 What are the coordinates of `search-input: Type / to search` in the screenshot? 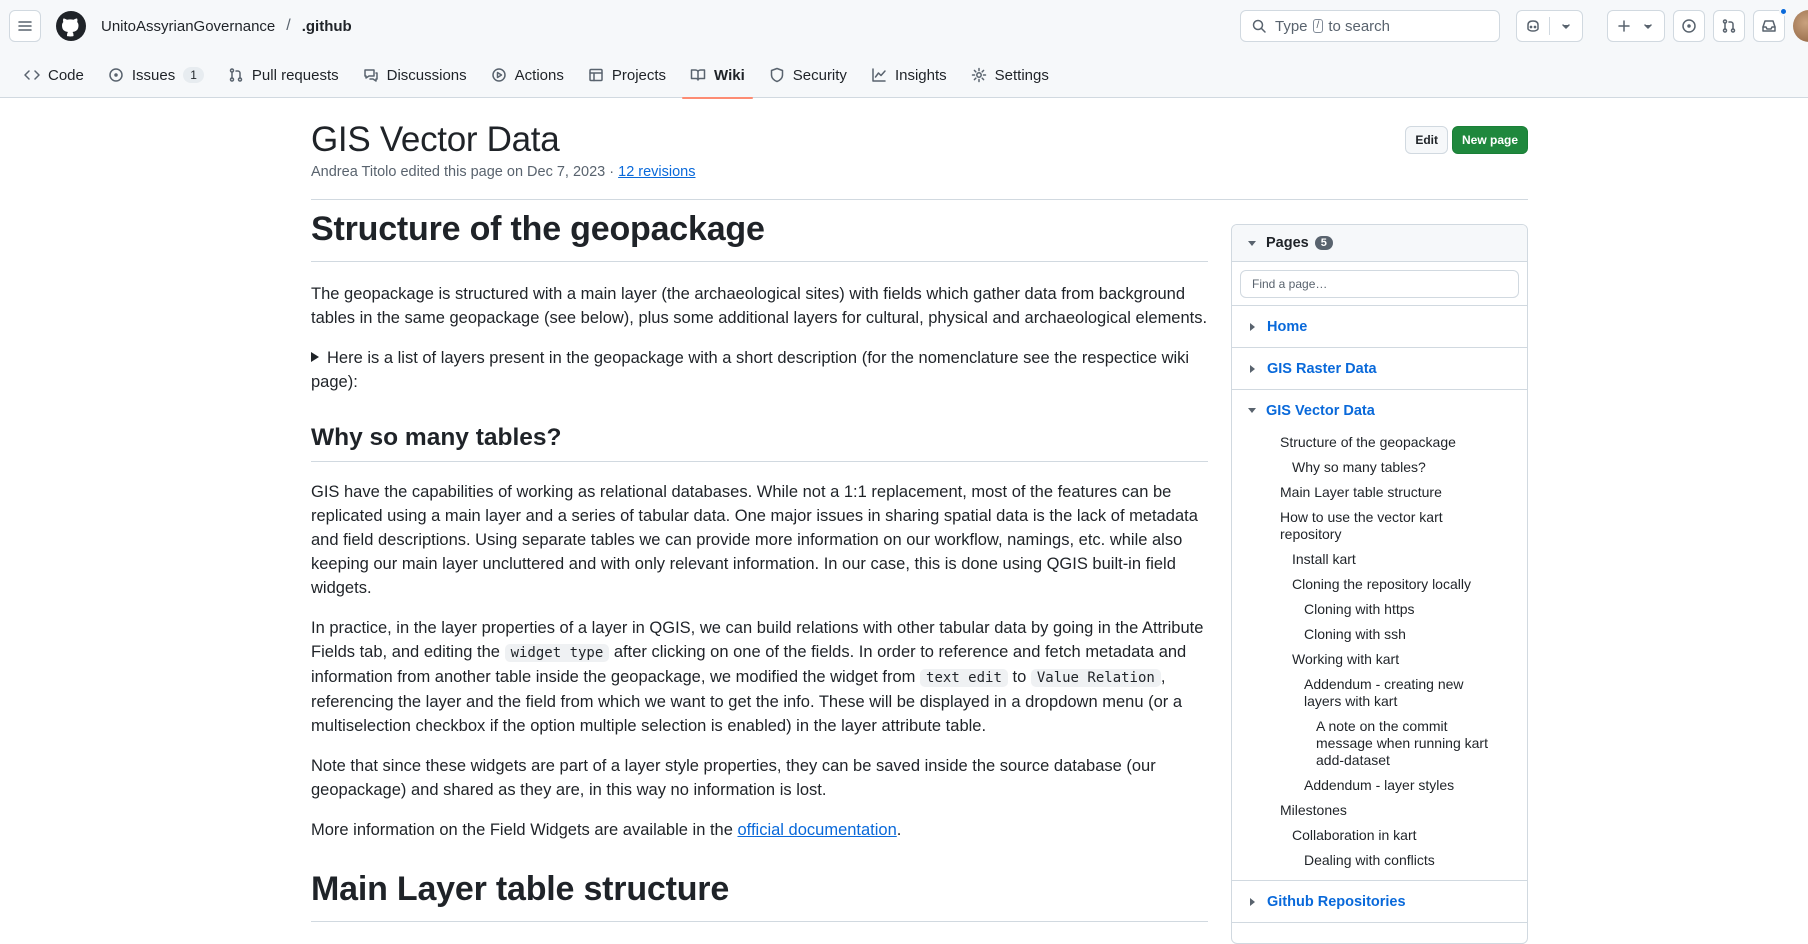 It's located at (1370, 26).